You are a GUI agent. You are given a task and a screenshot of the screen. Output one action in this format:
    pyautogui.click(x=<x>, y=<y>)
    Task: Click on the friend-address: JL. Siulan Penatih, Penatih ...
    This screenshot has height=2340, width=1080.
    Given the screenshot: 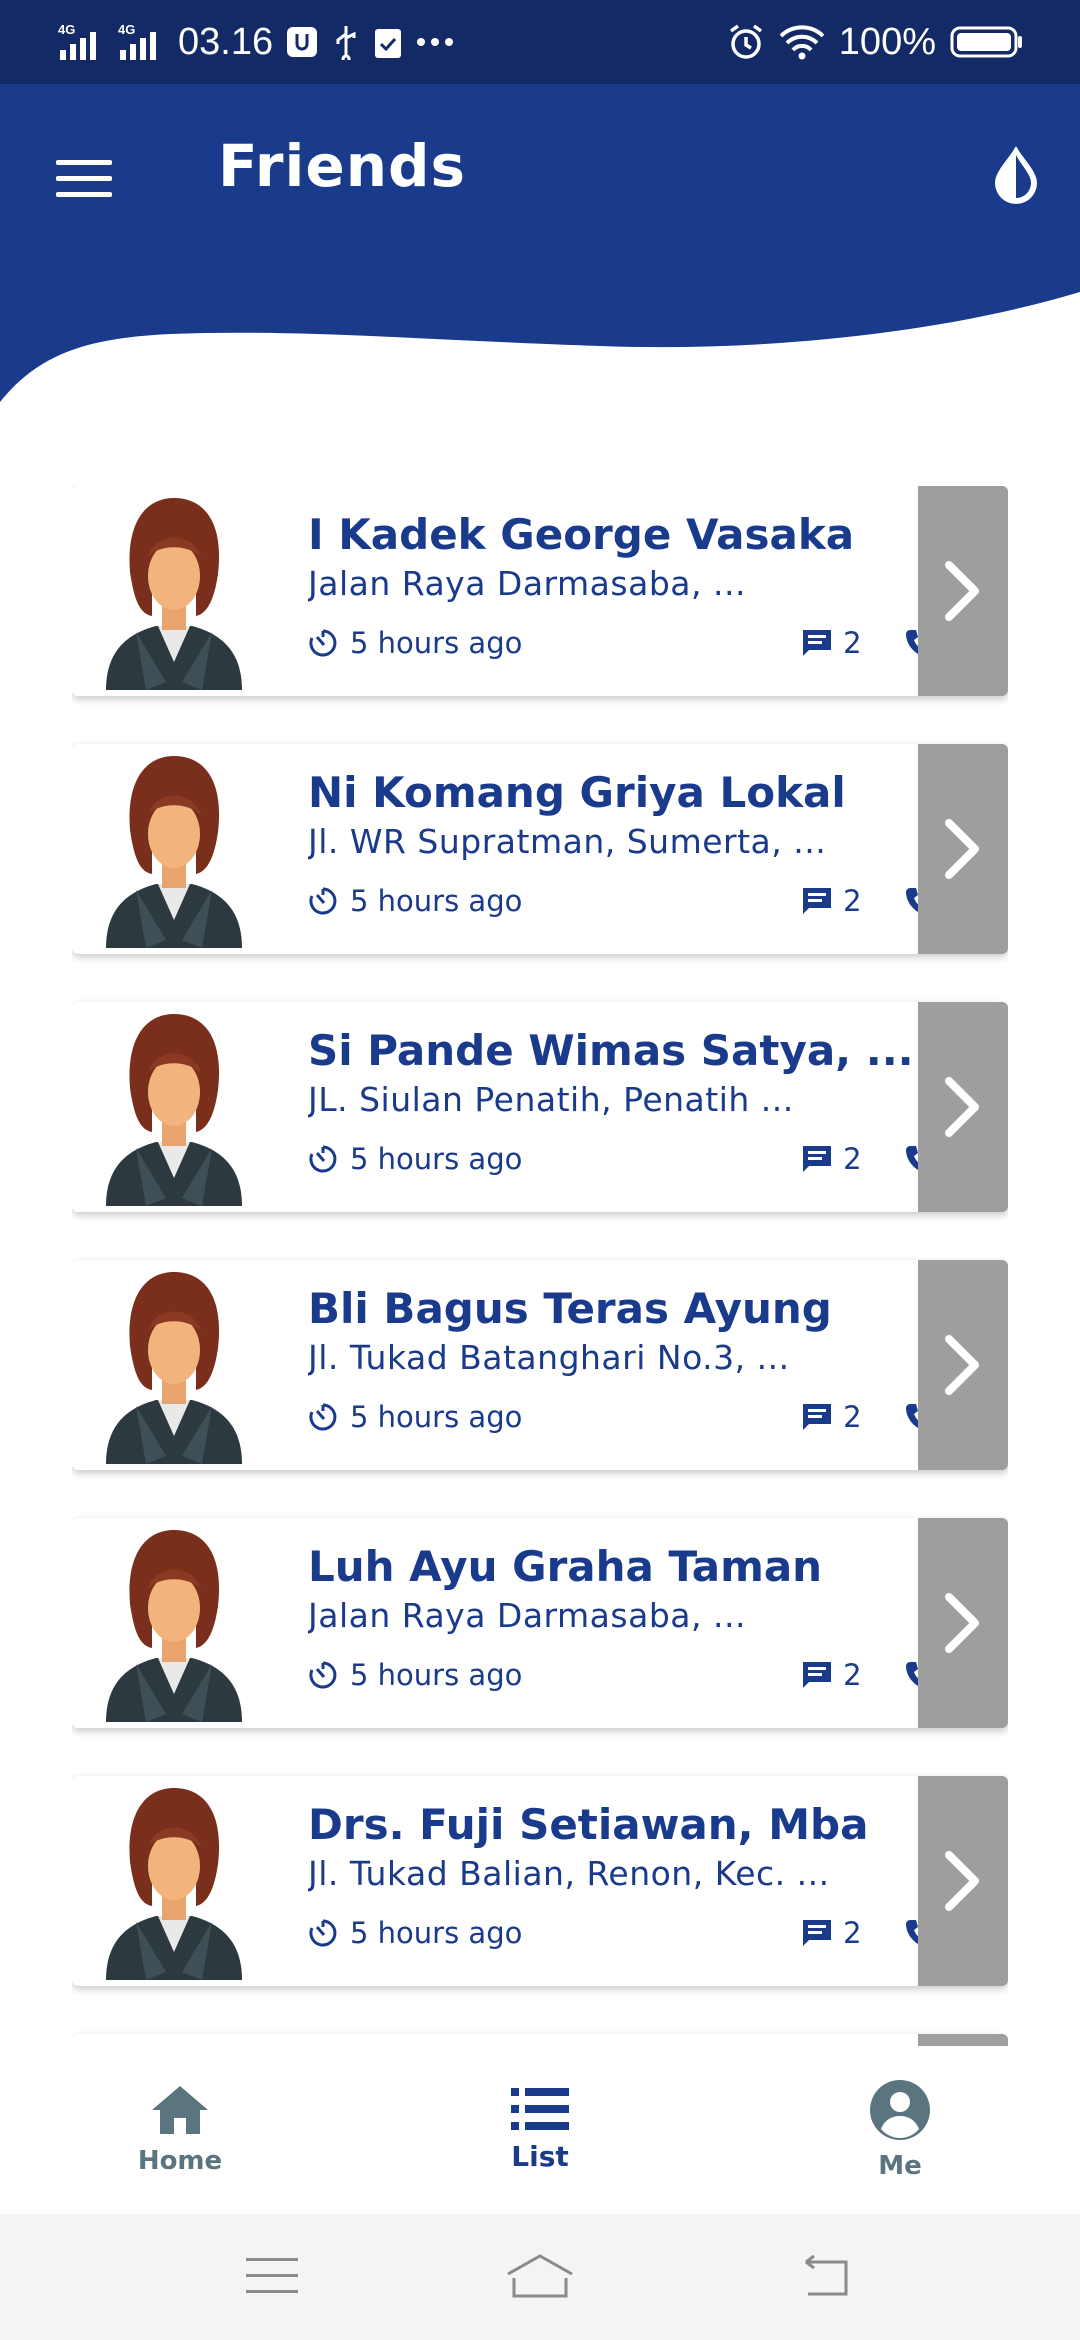 What is the action you would take?
    pyautogui.click(x=551, y=1099)
    